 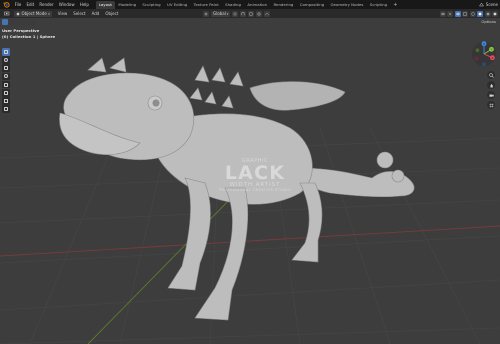 I want to click on camera-view-button, so click(x=491, y=95).